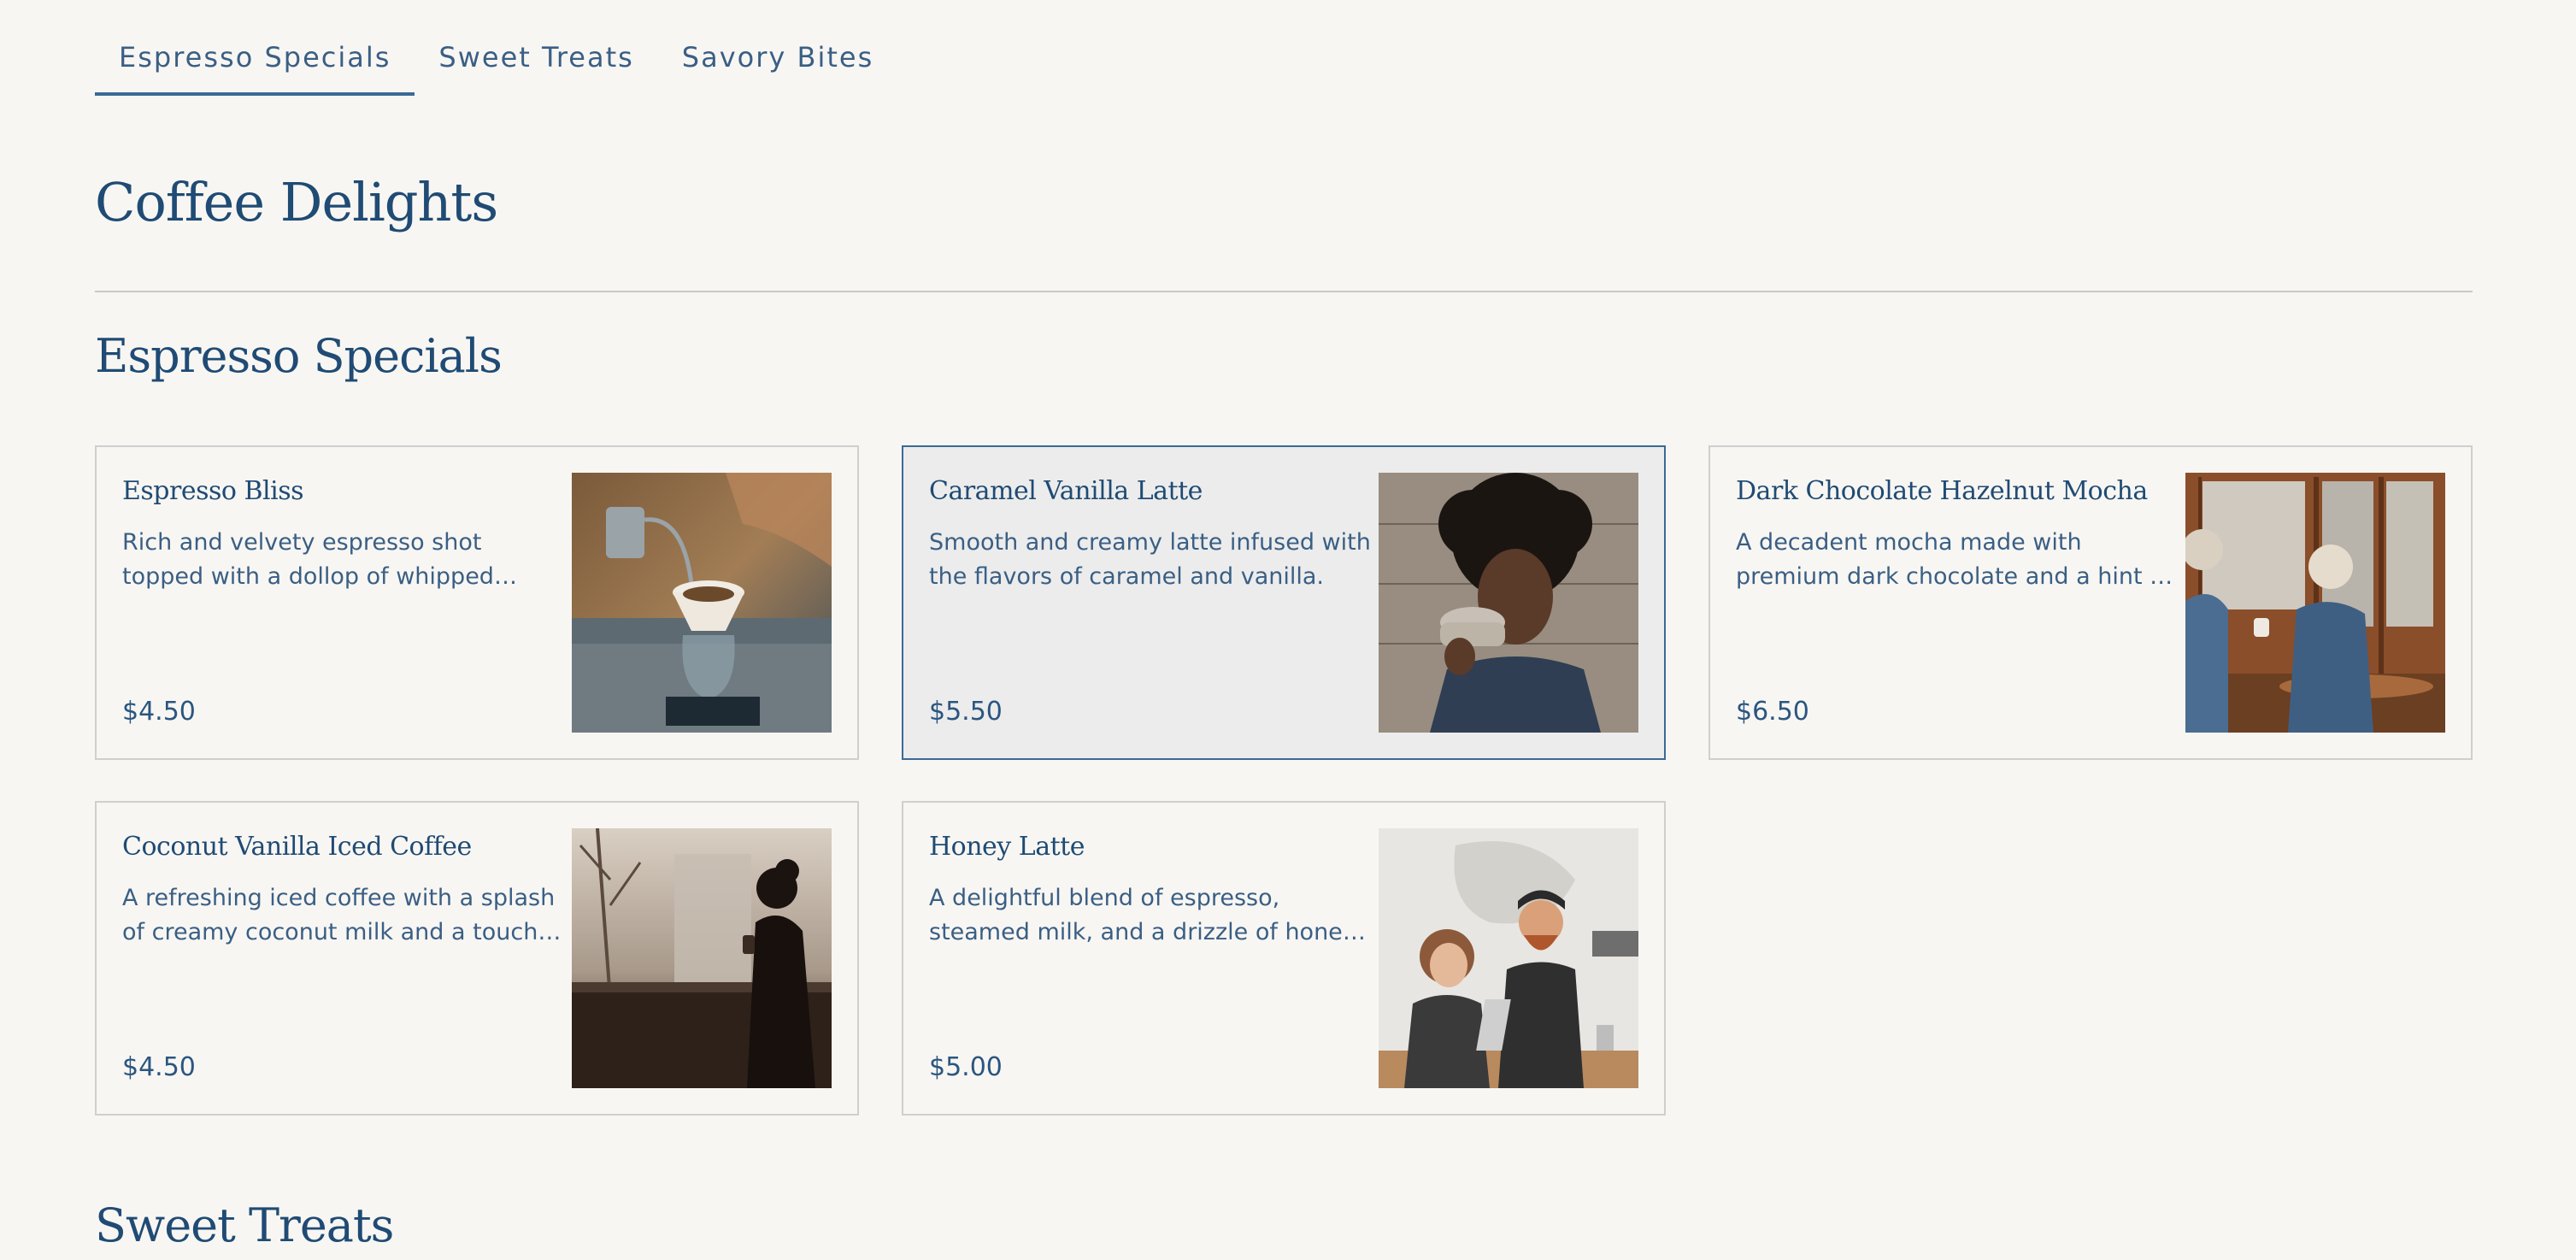  Describe the element at coordinates (1284, 292) in the screenshot. I see `title-divider` at that location.